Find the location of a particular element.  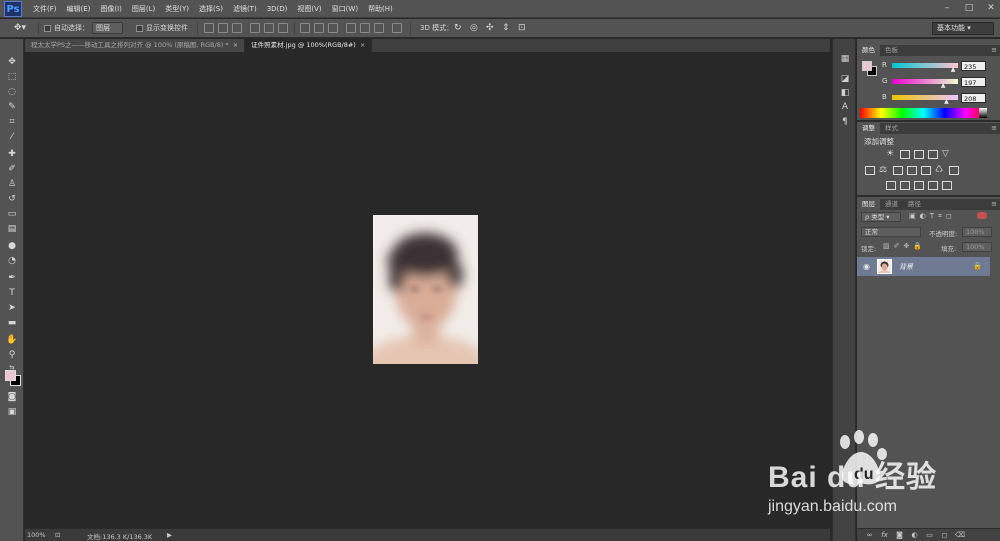

blue-value-field: 208 is located at coordinates (973, 98).